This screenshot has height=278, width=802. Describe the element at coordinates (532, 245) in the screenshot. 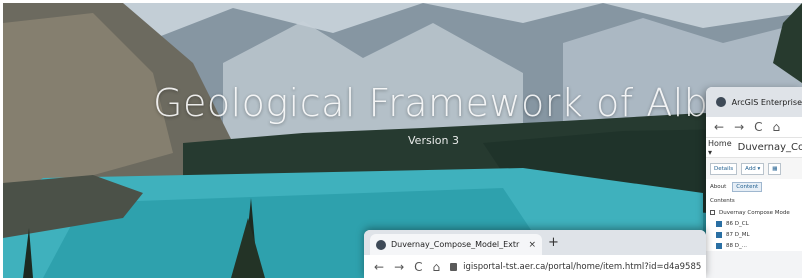

I see `close-icon: ×` at that location.